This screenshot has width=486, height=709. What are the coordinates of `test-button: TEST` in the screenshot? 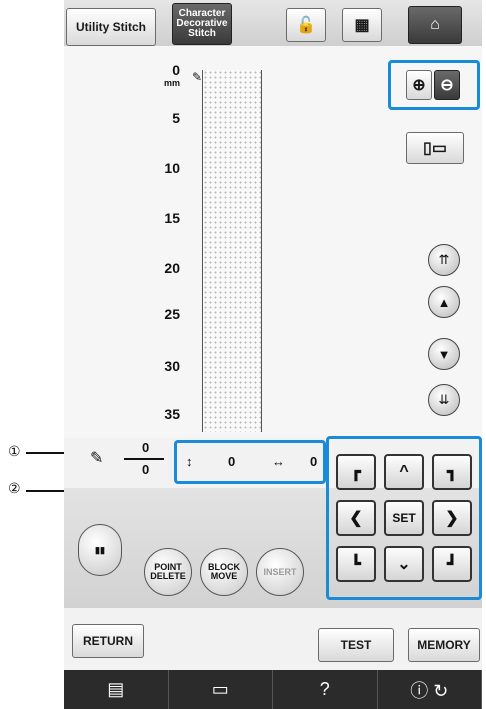 It's located at (356, 645).